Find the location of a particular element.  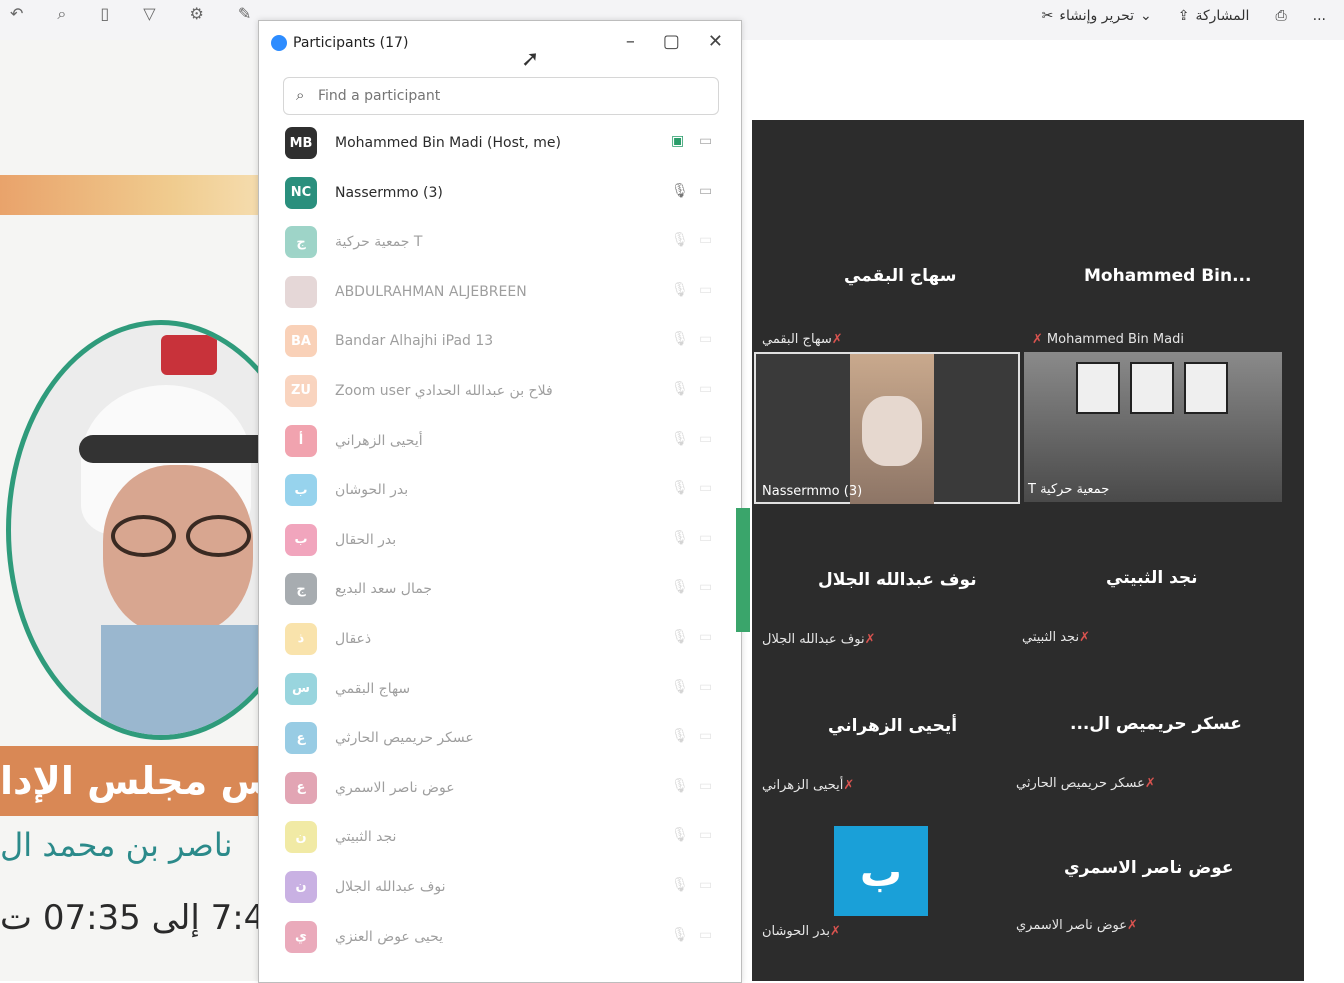

participant-row: ن نجد الثبيتي 🎙 ▭ is located at coordinates (500, 838).